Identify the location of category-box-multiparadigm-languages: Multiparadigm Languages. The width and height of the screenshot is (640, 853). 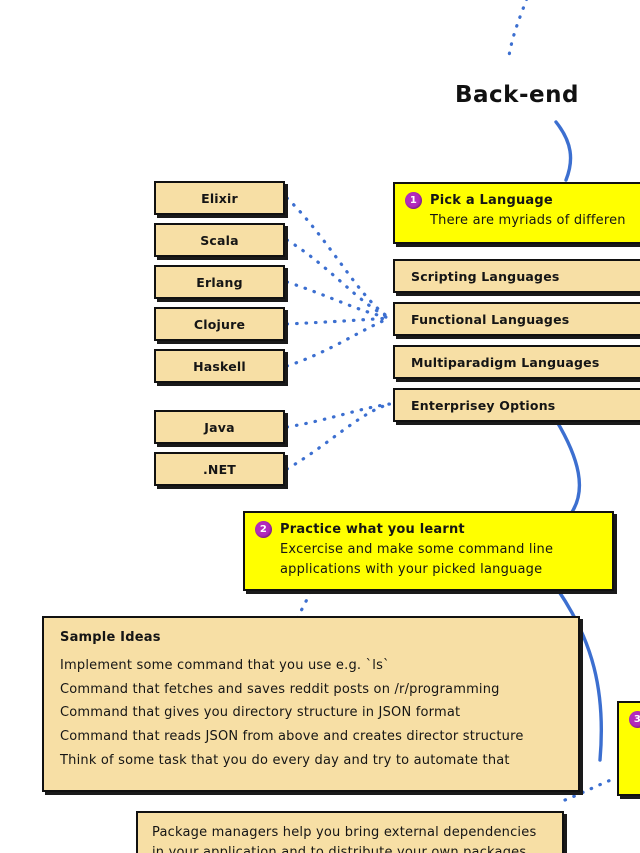
(516, 362).